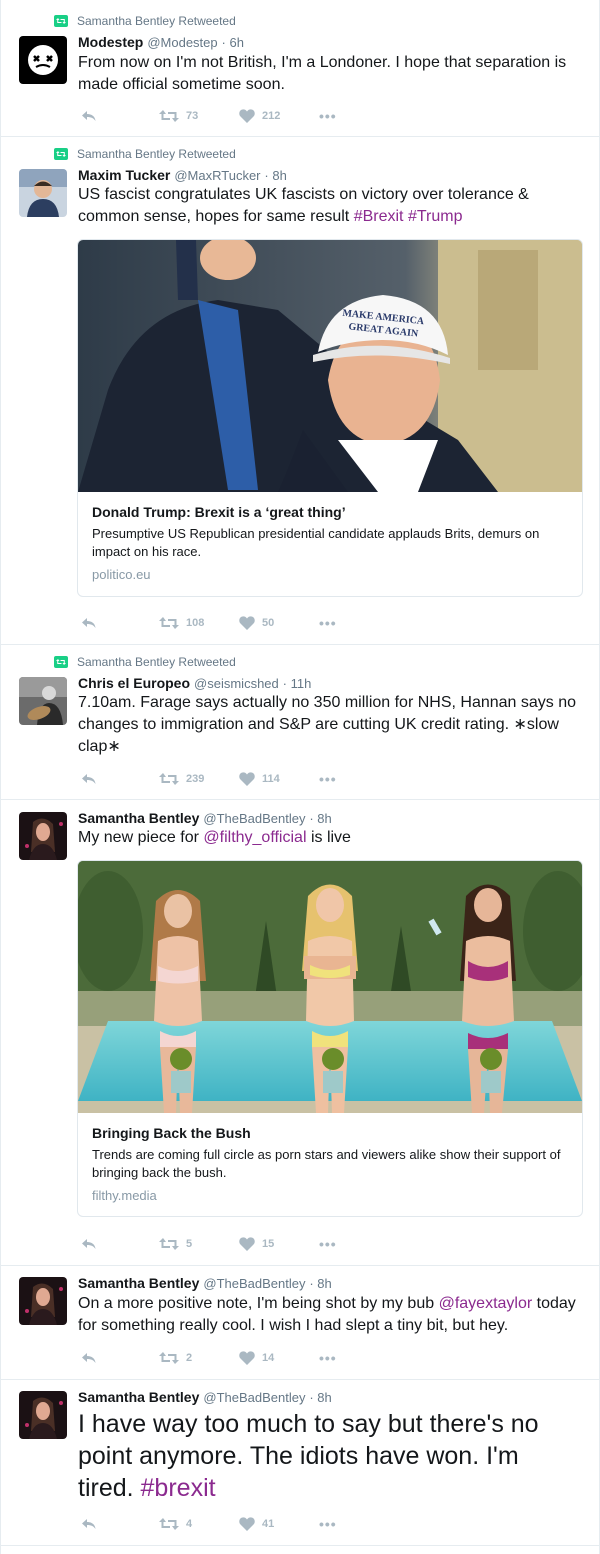  I want to click on retweet-button: 5, so click(199, 1244).